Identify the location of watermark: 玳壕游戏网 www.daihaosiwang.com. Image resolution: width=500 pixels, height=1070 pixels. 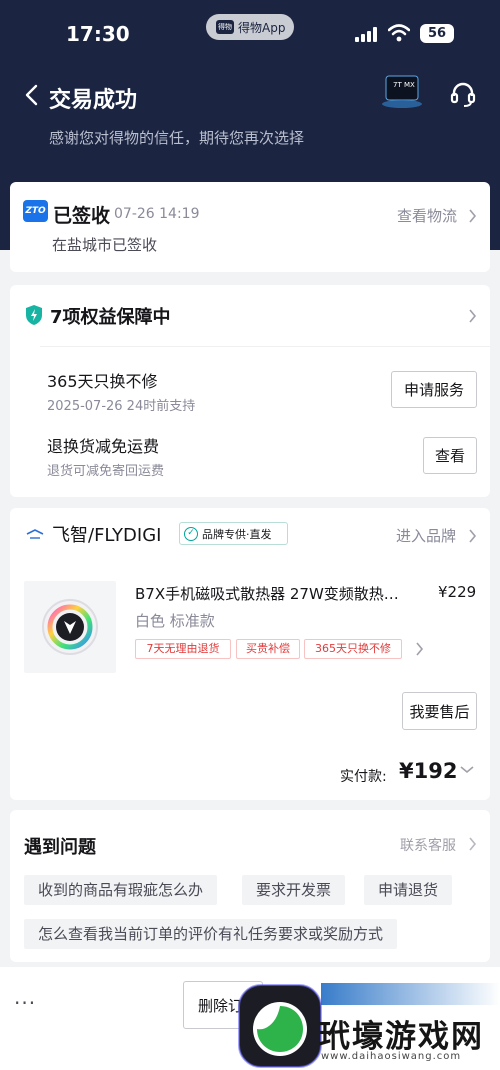
(368, 1026).